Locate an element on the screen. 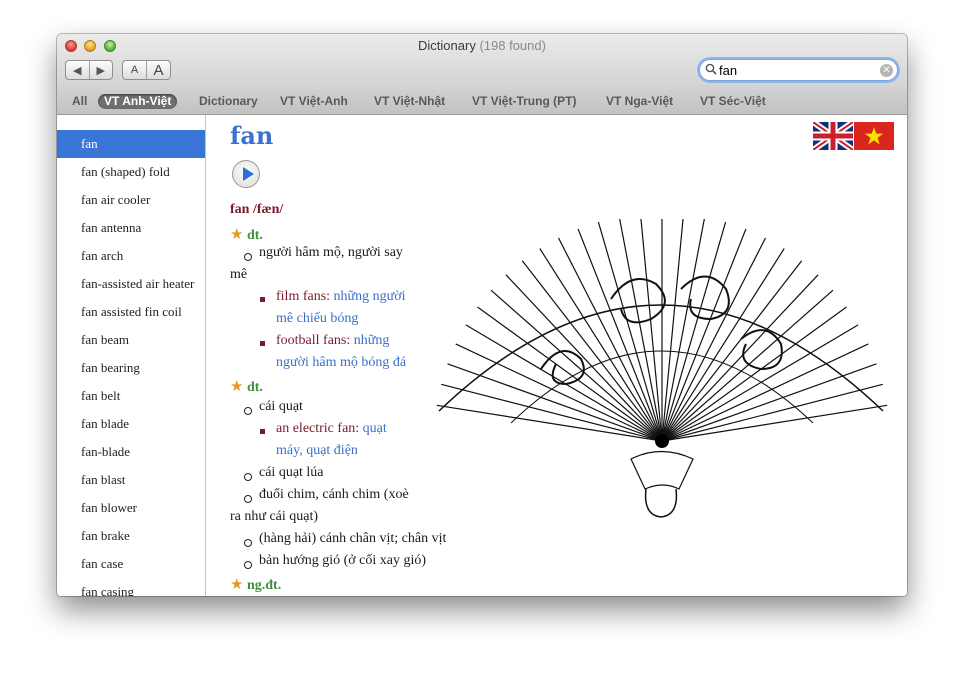  word-list-item: fan bearing is located at coordinates (131, 368).